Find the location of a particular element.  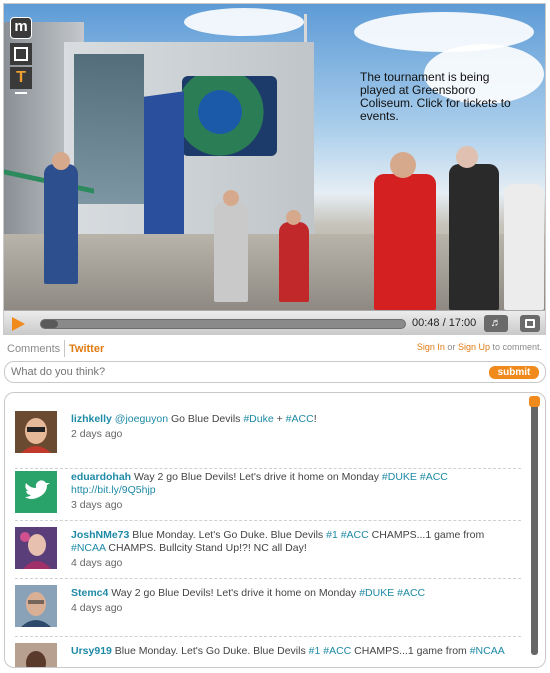

auth-prompt: Sign In or Sign Up to comment. is located at coordinates (479, 347).